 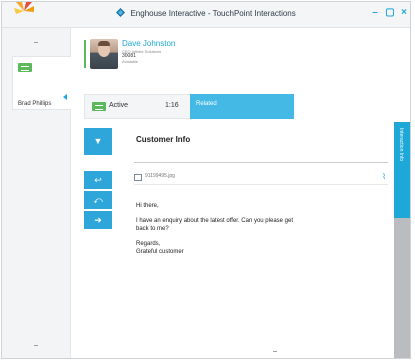 What do you see at coordinates (160, 252) in the screenshot?
I see `message-signature: Grateful customer` at bounding box center [160, 252].